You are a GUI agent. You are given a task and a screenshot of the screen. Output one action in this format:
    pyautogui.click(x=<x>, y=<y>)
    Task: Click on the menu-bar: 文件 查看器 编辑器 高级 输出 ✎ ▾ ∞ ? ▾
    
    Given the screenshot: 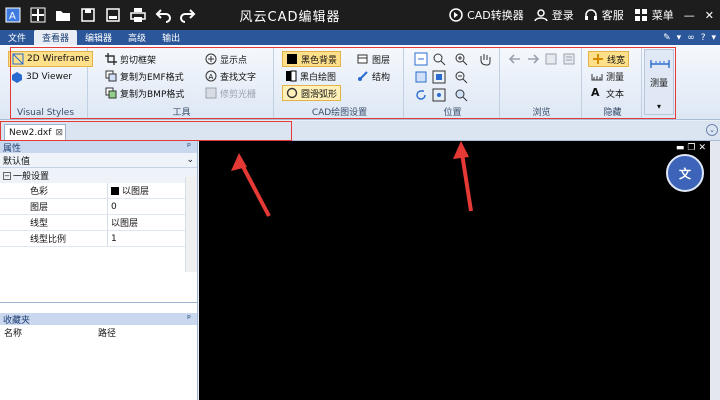 What is the action you would take?
    pyautogui.click(x=360, y=37)
    